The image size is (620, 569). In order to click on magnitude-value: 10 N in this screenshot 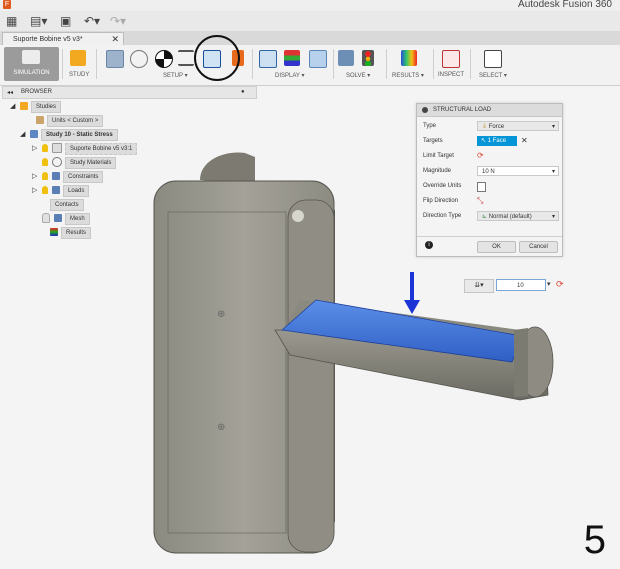, I will do `click(488, 172)`.